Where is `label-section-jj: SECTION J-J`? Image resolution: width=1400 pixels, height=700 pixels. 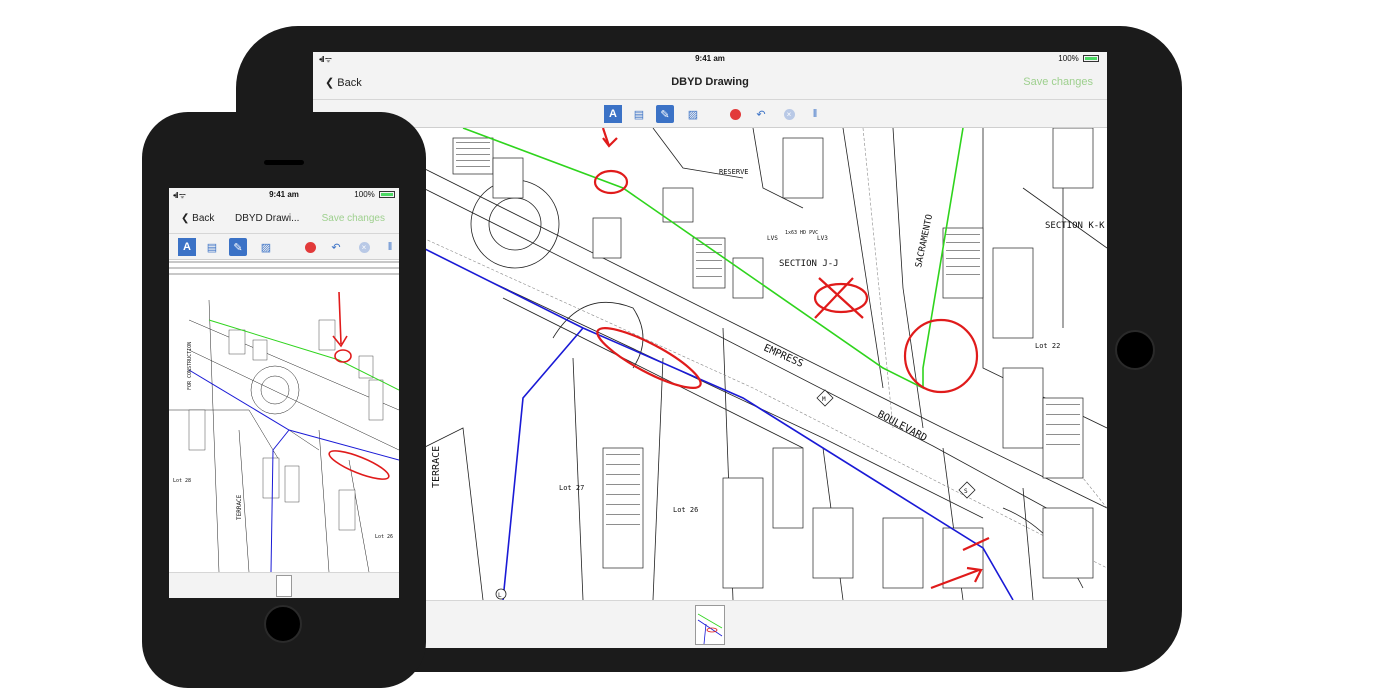 label-section-jj: SECTION J-J is located at coordinates (809, 264).